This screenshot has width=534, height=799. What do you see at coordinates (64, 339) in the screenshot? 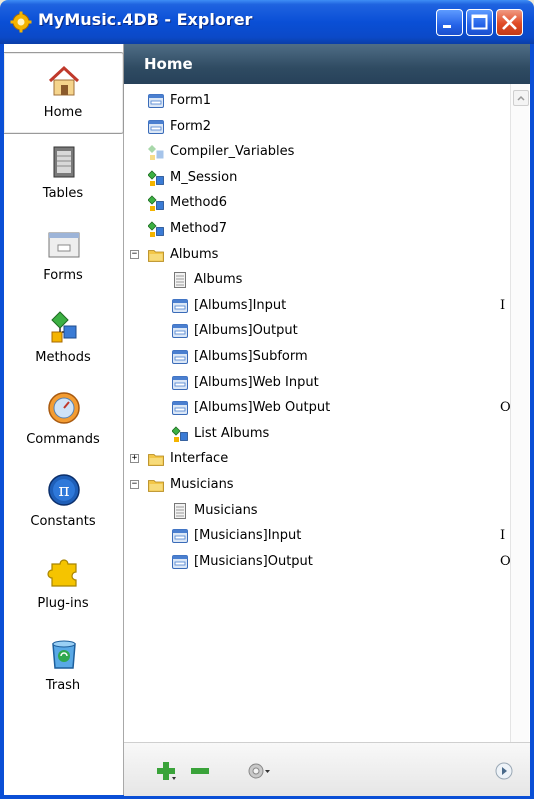
I see `sidebar-item-methods: Methods` at bounding box center [64, 339].